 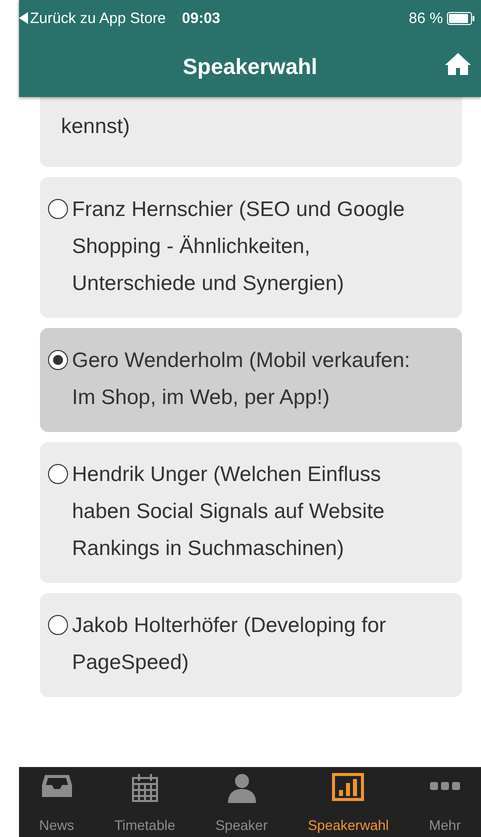 What do you see at coordinates (98, 18) in the screenshot?
I see `back-link: Zurück zu App Store` at bounding box center [98, 18].